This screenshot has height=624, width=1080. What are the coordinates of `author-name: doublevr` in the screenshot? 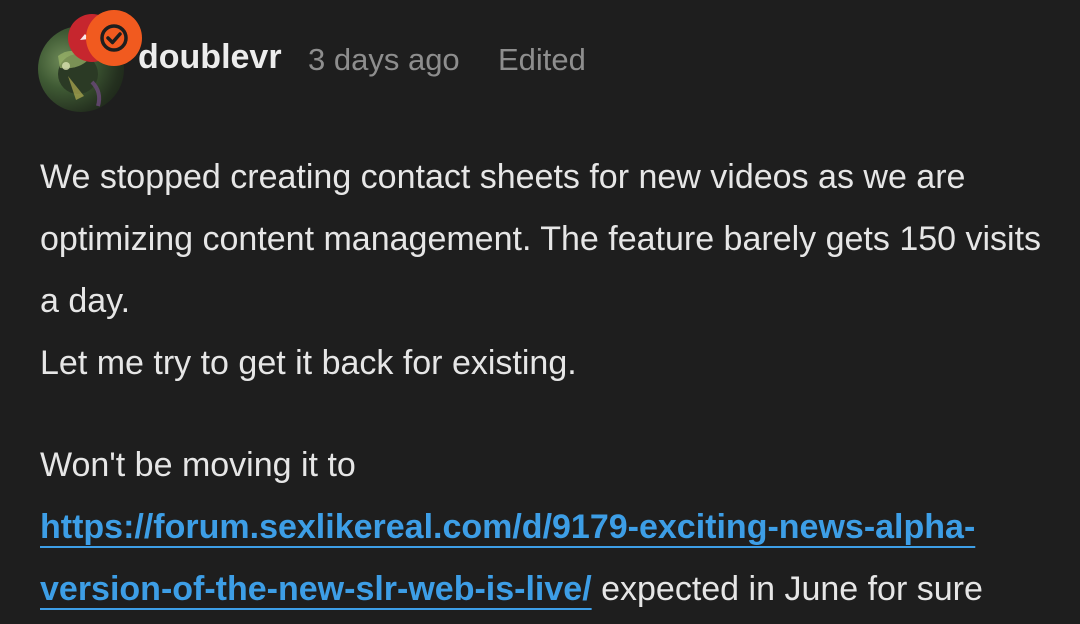 It's located at (210, 57).